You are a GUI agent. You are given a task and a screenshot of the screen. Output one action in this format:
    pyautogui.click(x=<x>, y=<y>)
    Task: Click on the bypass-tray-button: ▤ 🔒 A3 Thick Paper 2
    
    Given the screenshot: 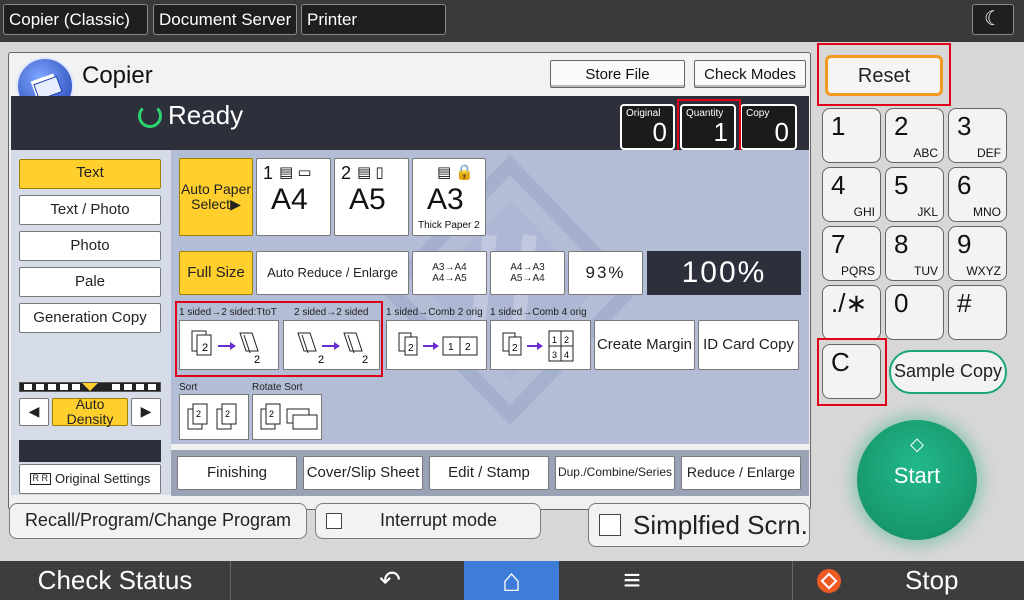 What is the action you would take?
    pyautogui.click(x=449, y=197)
    